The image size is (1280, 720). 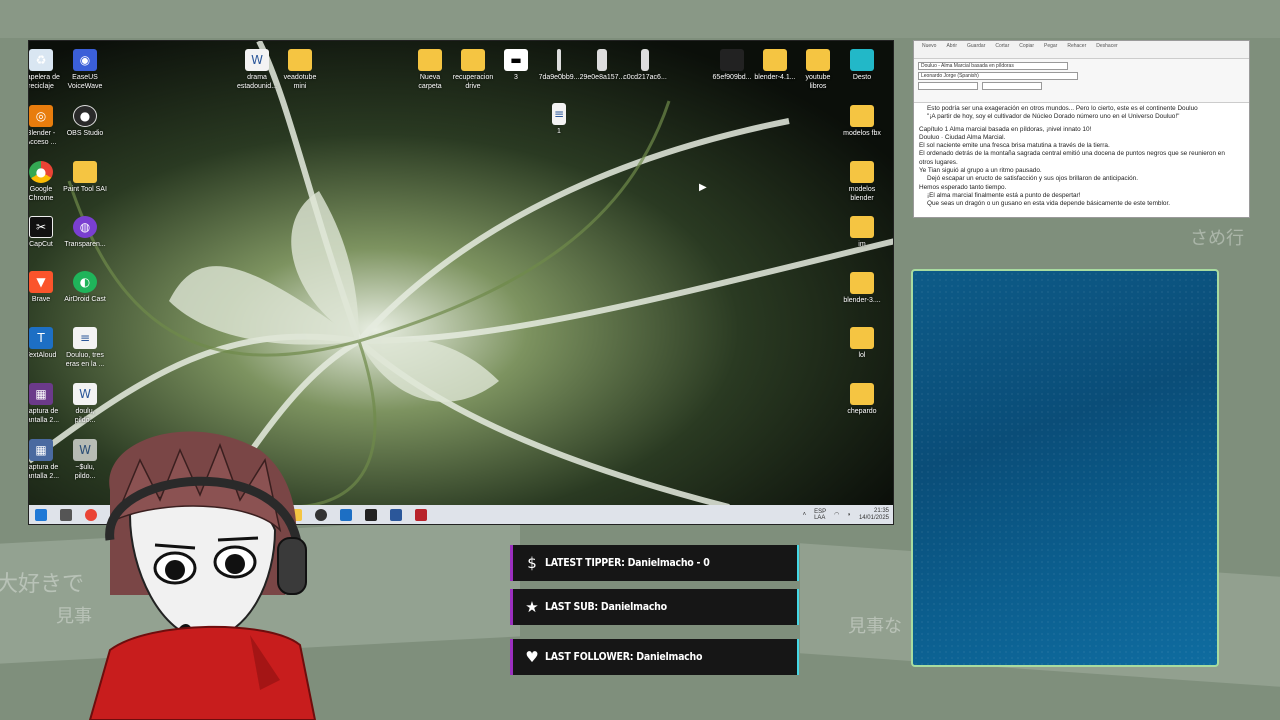 I want to click on vtuber-avatar, so click(x=202, y=575).